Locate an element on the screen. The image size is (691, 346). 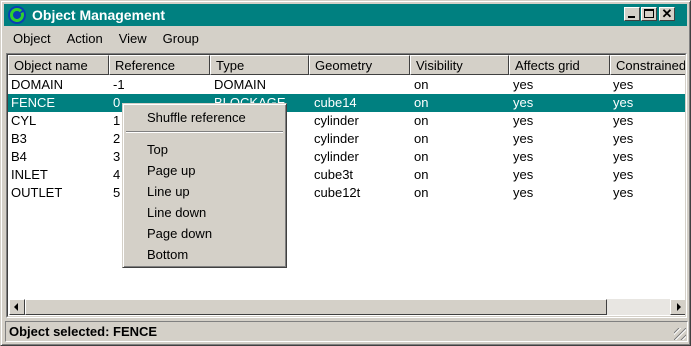
cell-geometry: cube3t is located at coordinates (334, 174).